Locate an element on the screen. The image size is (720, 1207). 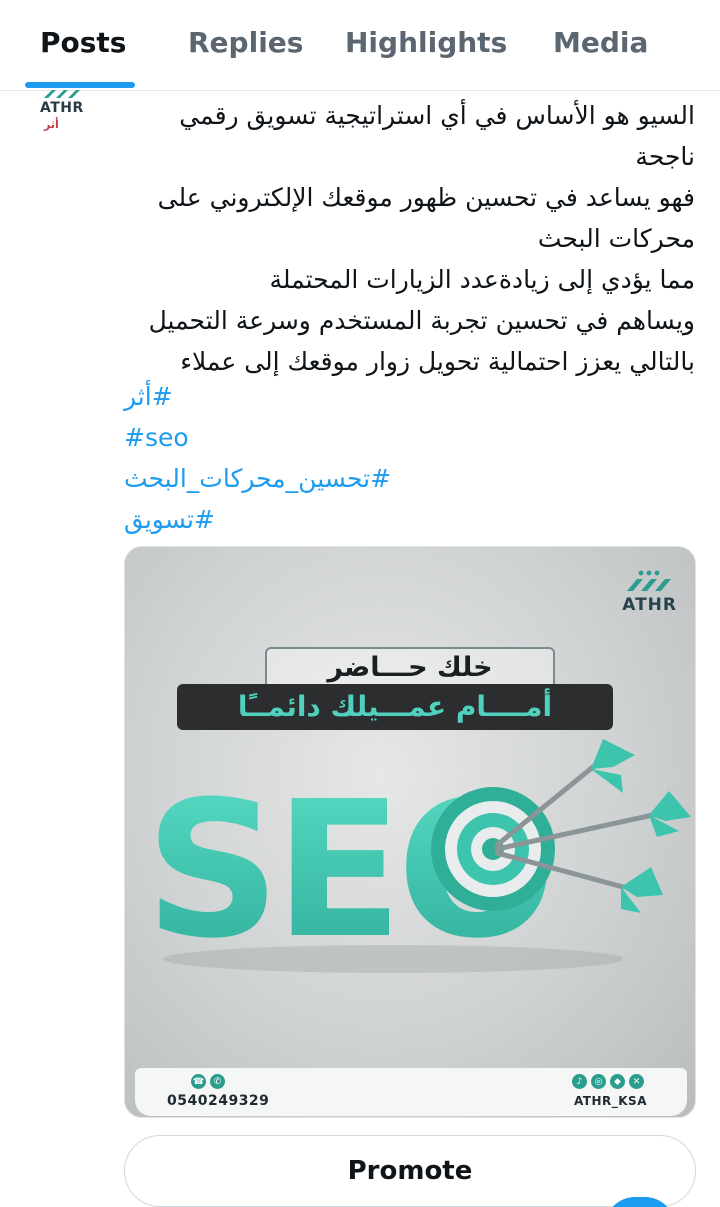
headline-secondary: أمــــام عمـــيلك دائمــًا is located at coordinates (395, 707).